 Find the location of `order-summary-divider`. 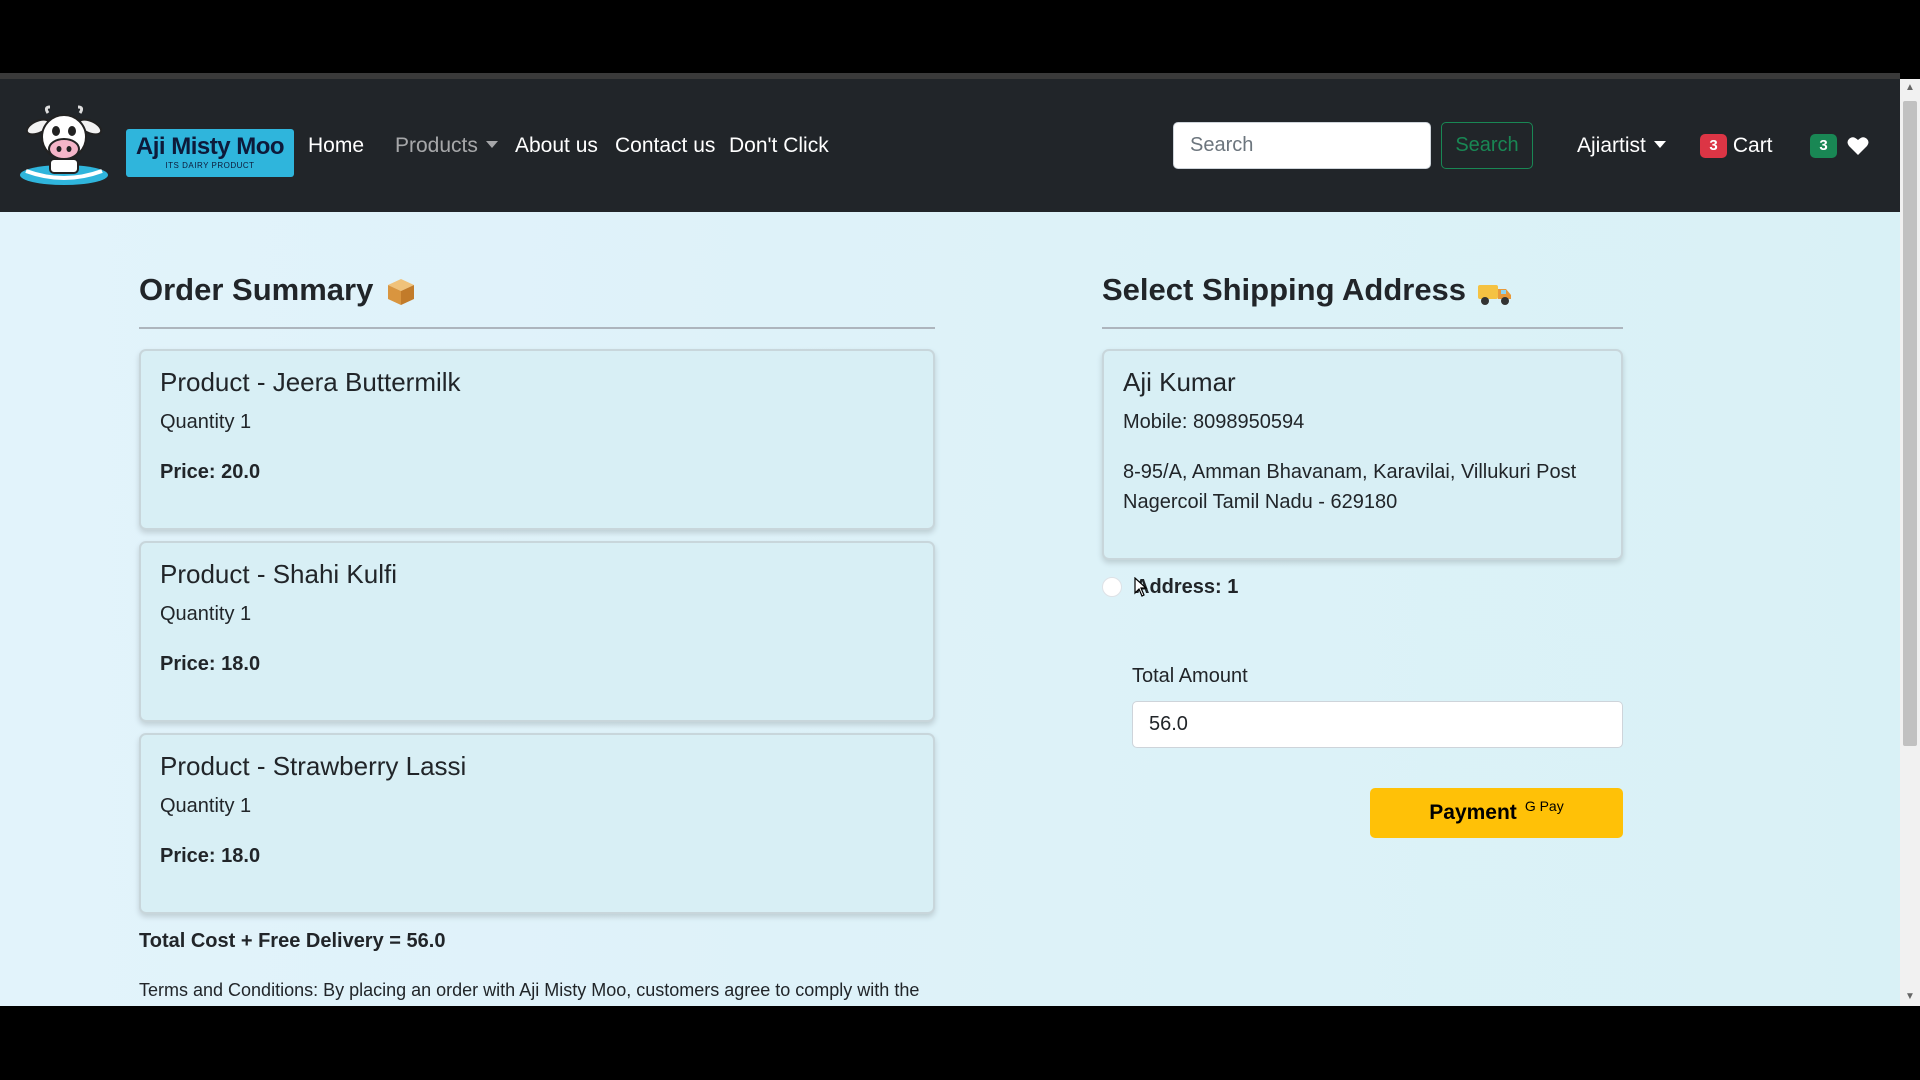

order-summary-divider is located at coordinates (537, 328).